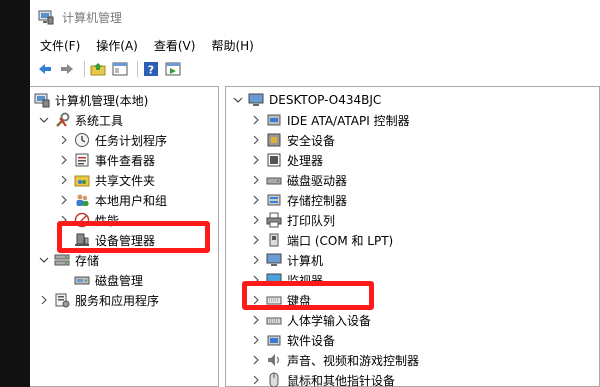 The width and height of the screenshot is (600, 387). I want to click on tree-label: 软件设备, so click(311, 340).